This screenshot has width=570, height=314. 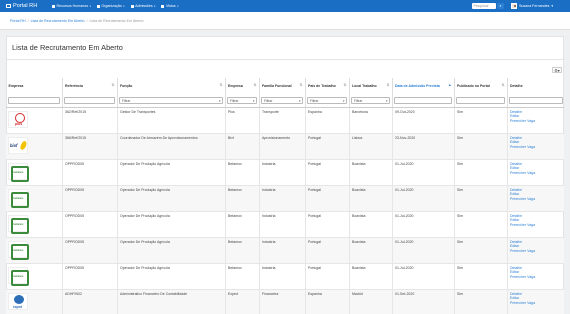 What do you see at coordinates (171, 100) in the screenshot?
I see `filter-select-funcao: Filtrar ▾` at bounding box center [171, 100].